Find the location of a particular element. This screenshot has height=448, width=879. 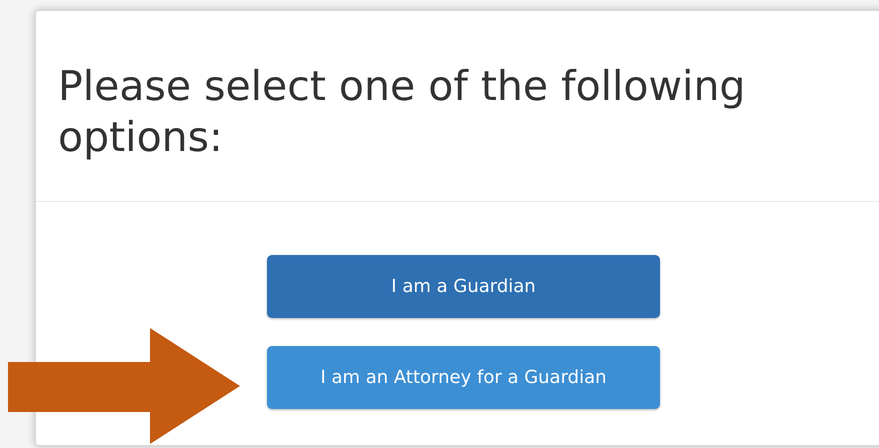

option-button: I am a Guardian is located at coordinates (463, 286).